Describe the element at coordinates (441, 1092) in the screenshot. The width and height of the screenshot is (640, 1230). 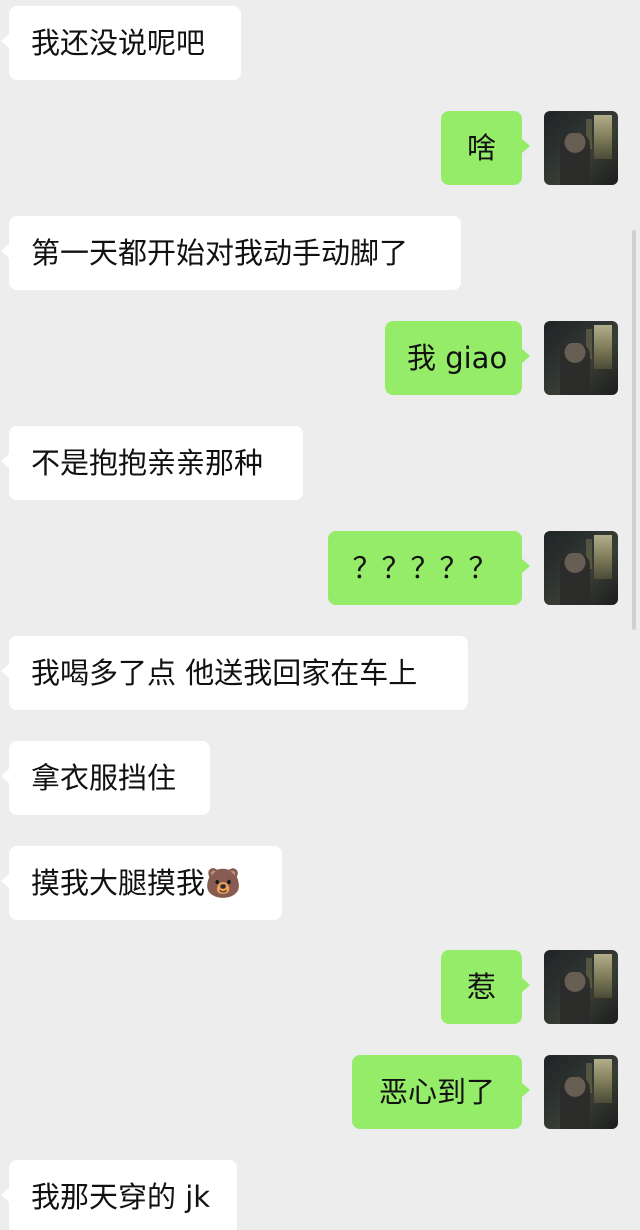
I see `message-bubble: 恶心到了` at that location.